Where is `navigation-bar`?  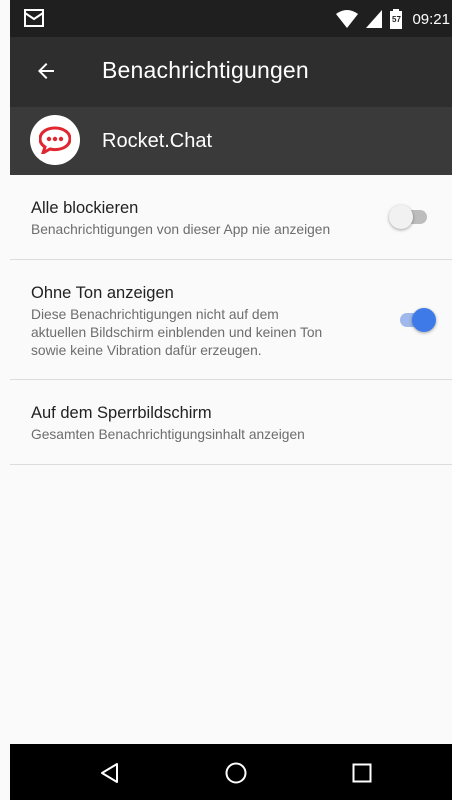 navigation-bar is located at coordinates (231, 772).